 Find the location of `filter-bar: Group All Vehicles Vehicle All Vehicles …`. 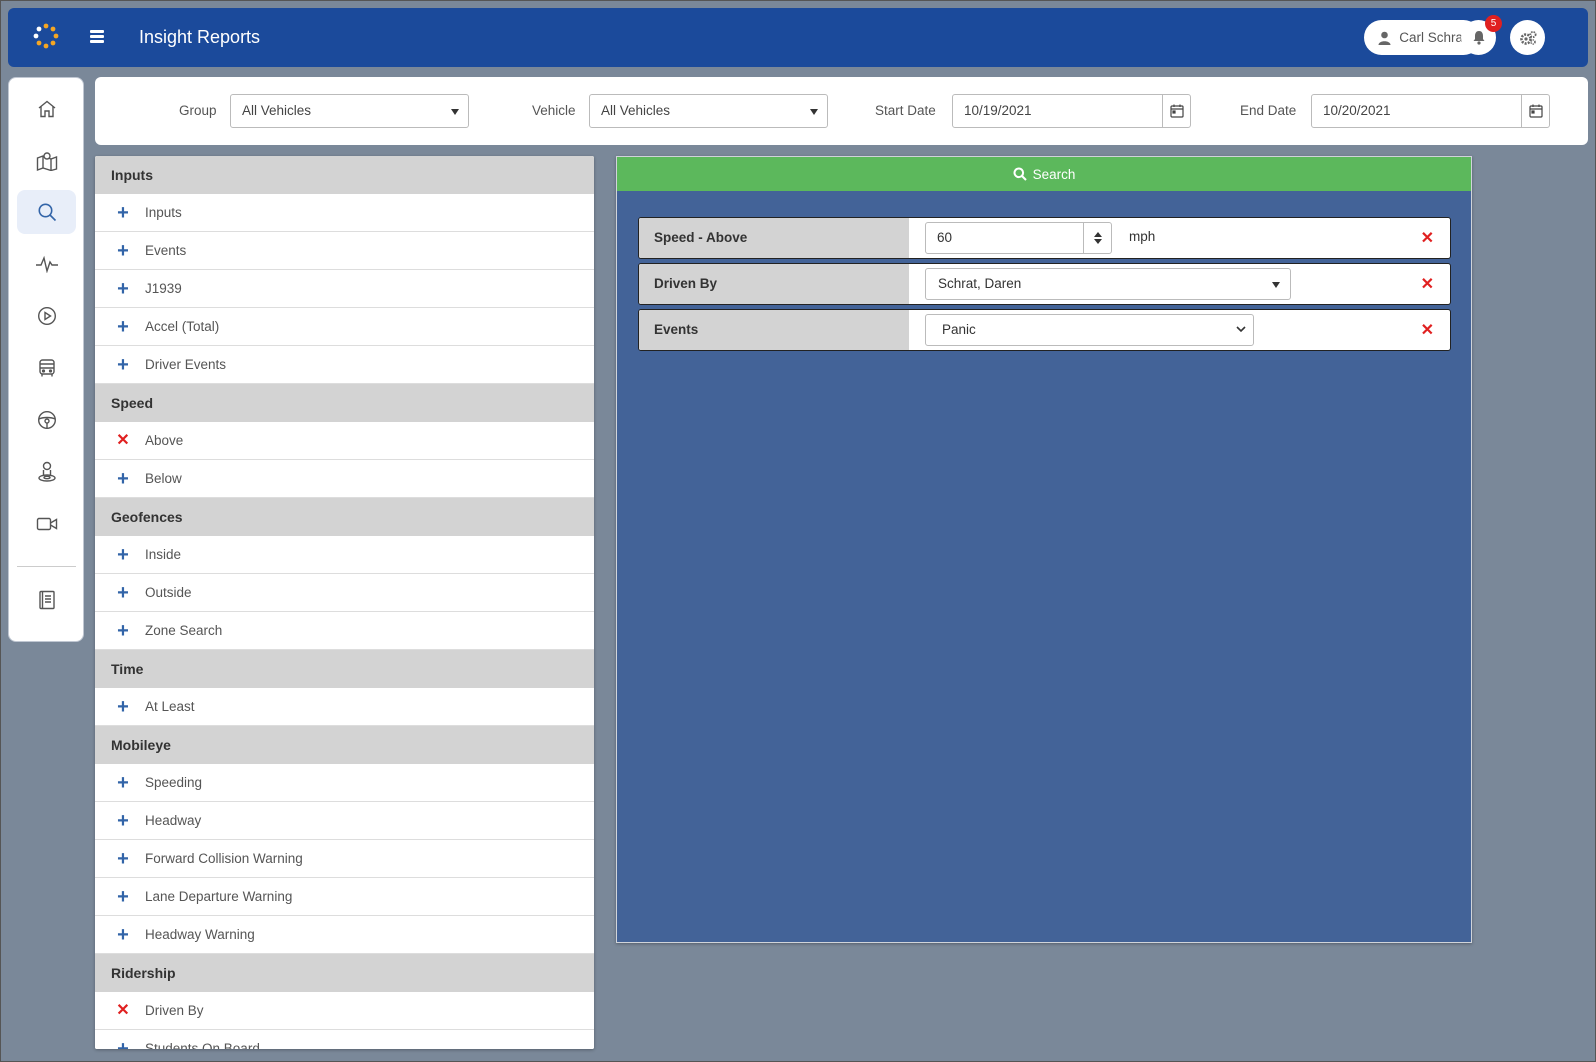

filter-bar: Group All Vehicles Vehicle All Vehicles … is located at coordinates (841, 111).